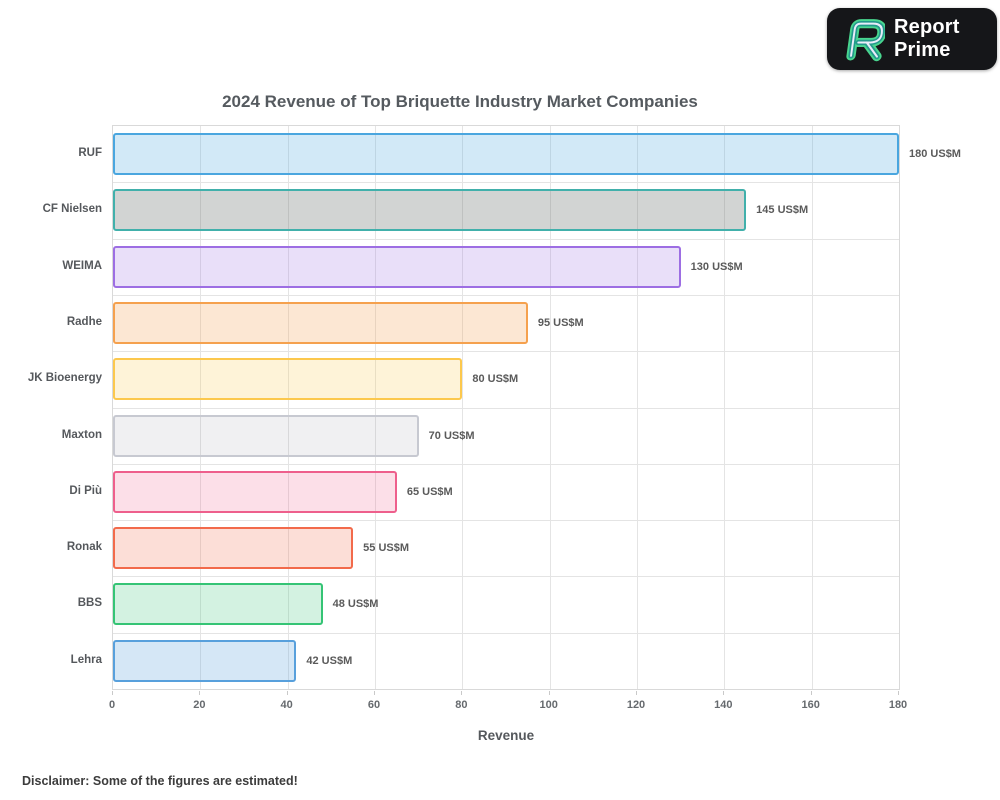 The image size is (1000, 800). Describe the element at coordinates (430, 210) in the screenshot. I see `bar-cf-nielsen` at that location.